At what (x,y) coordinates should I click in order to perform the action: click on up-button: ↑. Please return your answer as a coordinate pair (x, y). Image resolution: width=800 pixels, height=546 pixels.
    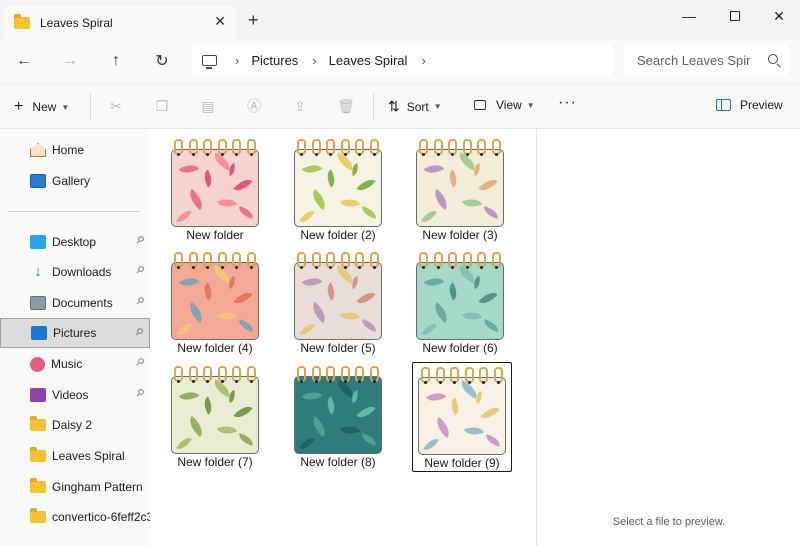
    Looking at the image, I should click on (116, 61).